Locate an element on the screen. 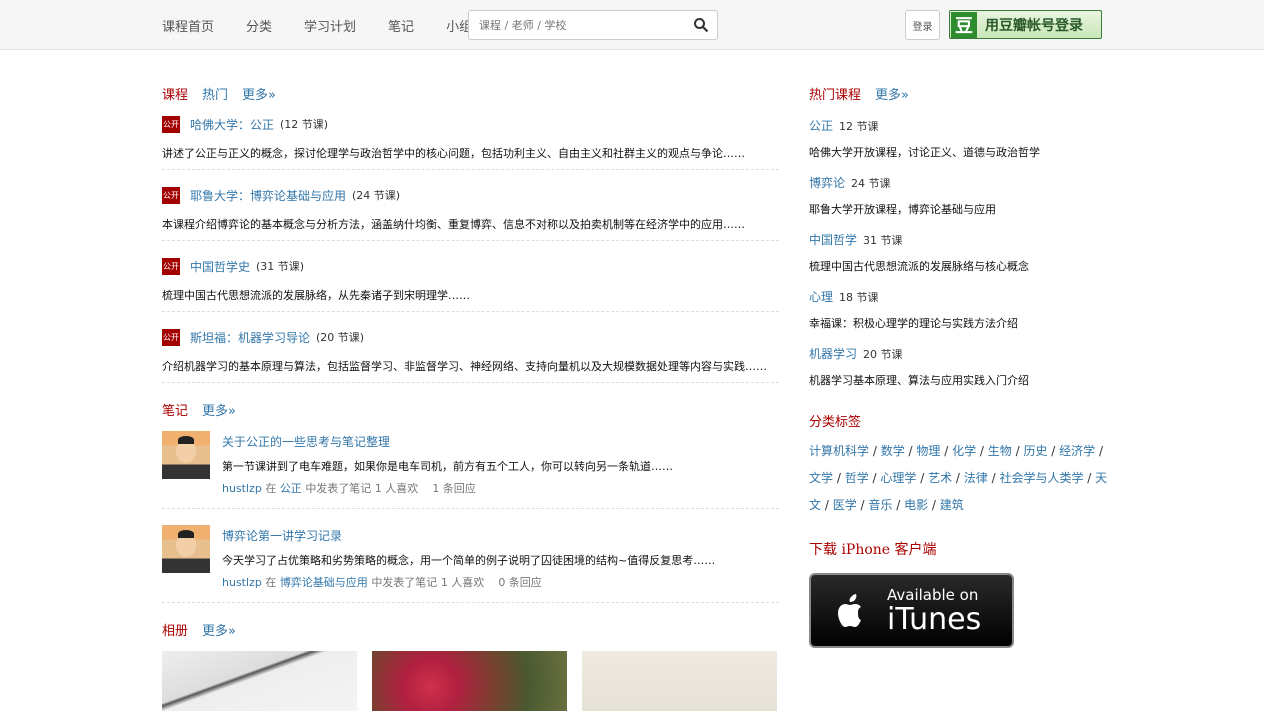 Image resolution: width=1264 pixels, height=720 pixels. lesson-title: 中国哲学史 is located at coordinates (220, 266).